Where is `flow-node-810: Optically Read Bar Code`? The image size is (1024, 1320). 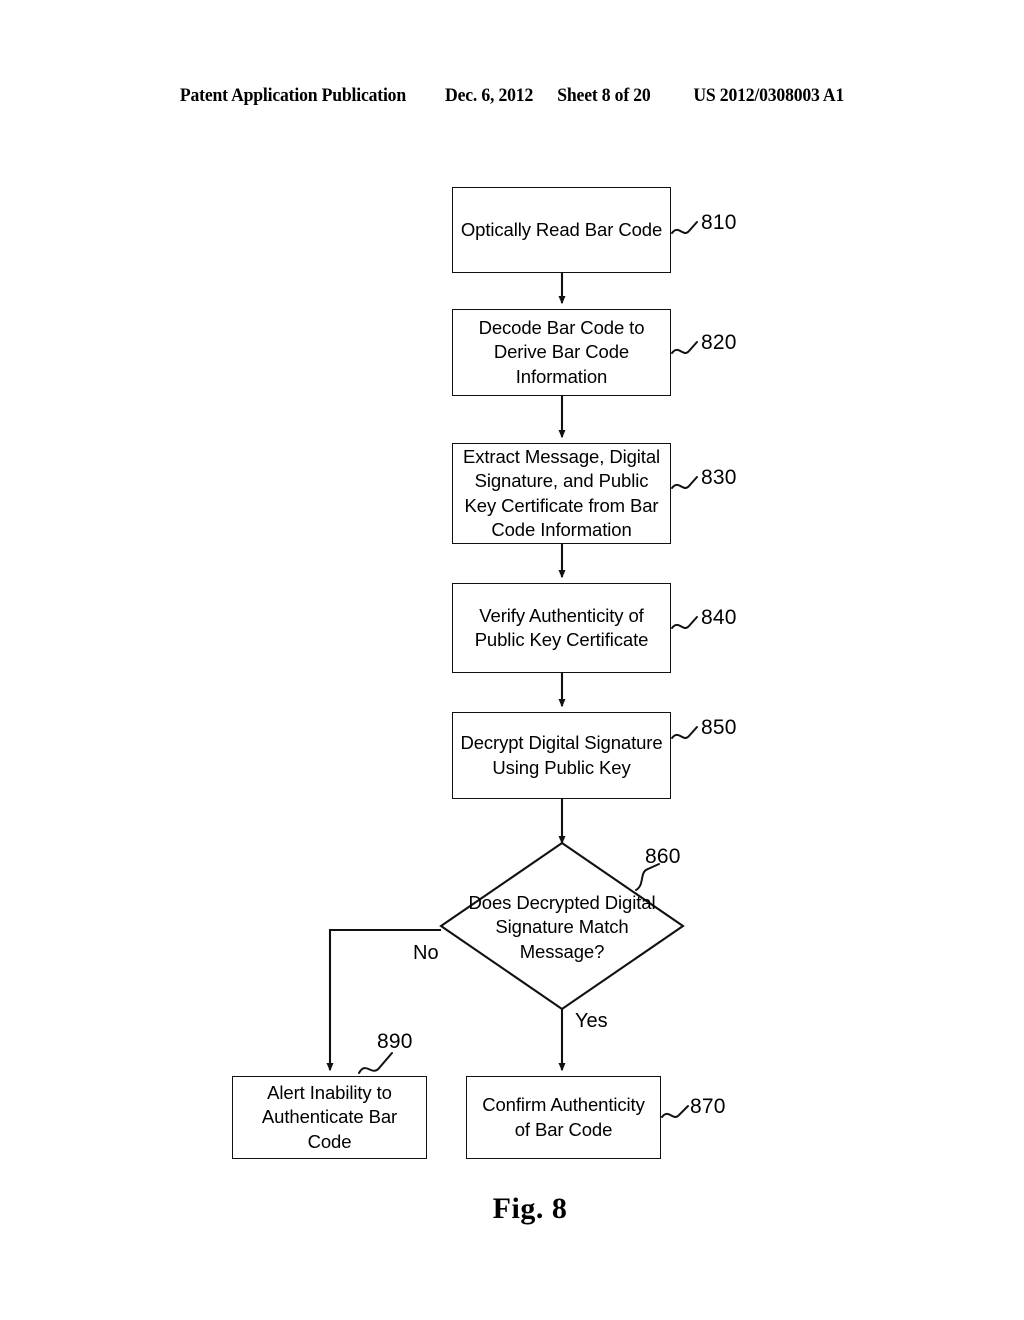 flow-node-810: Optically Read Bar Code is located at coordinates (561, 230).